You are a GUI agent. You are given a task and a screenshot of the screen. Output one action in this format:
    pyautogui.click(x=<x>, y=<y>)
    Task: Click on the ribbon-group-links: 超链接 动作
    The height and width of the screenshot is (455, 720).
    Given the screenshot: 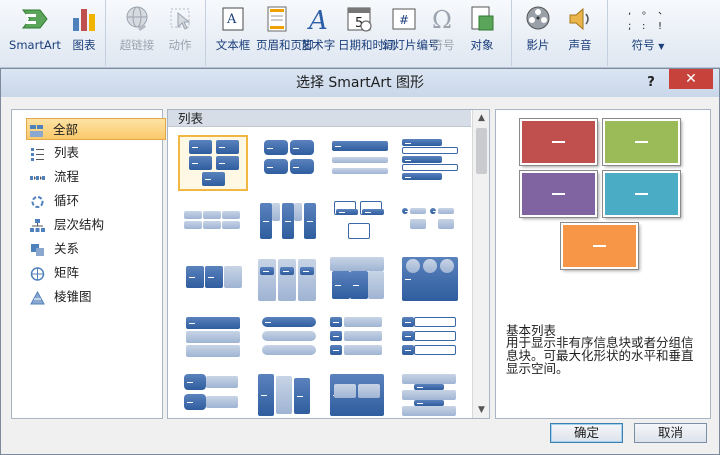 What is the action you would take?
    pyautogui.click(x=156, y=33)
    